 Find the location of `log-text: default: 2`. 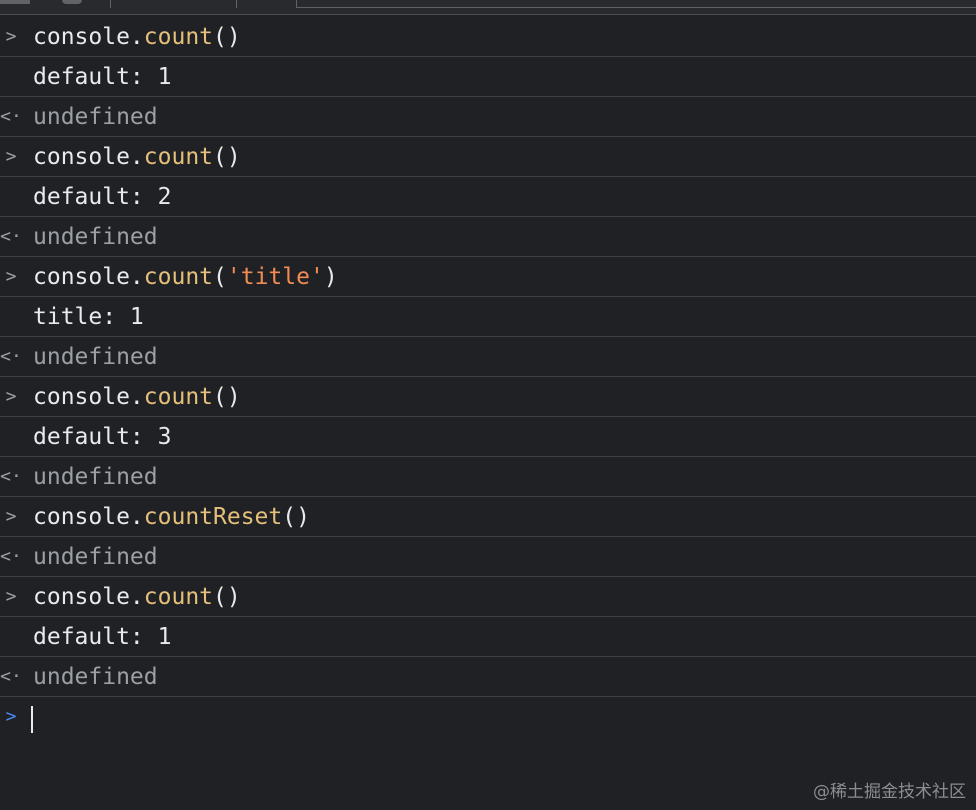

log-text: default: 2 is located at coordinates (102, 197).